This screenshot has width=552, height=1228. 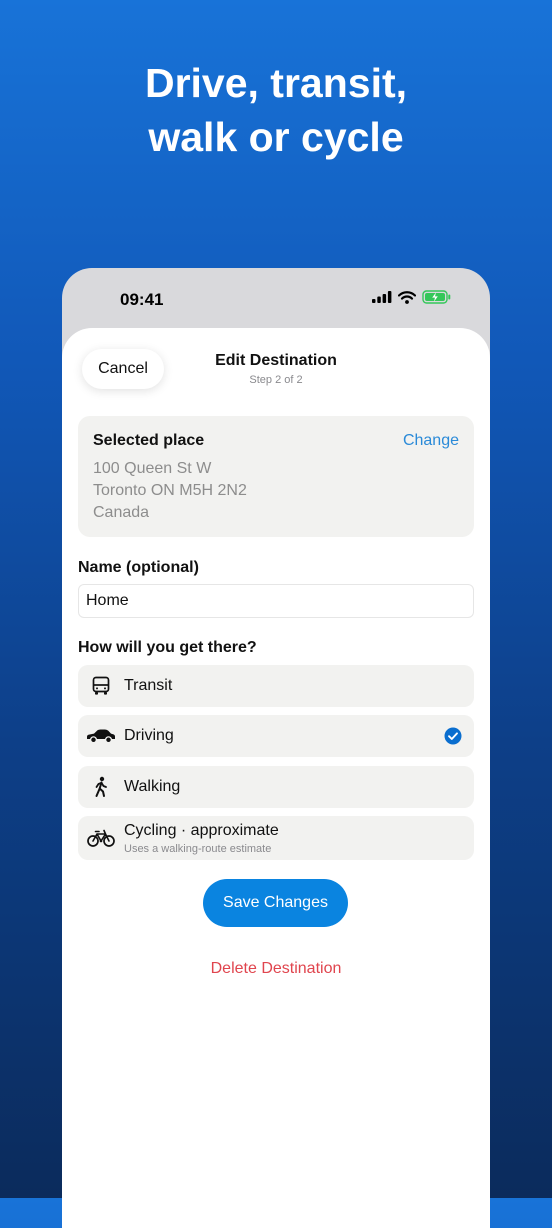 What do you see at coordinates (167, 647) in the screenshot?
I see `travel-mode-question: How will you get there?` at bounding box center [167, 647].